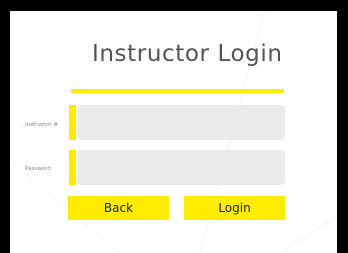 The width and height of the screenshot is (348, 253). Describe the element at coordinates (234, 208) in the screenshot. I see `login-button: Login` at that location.